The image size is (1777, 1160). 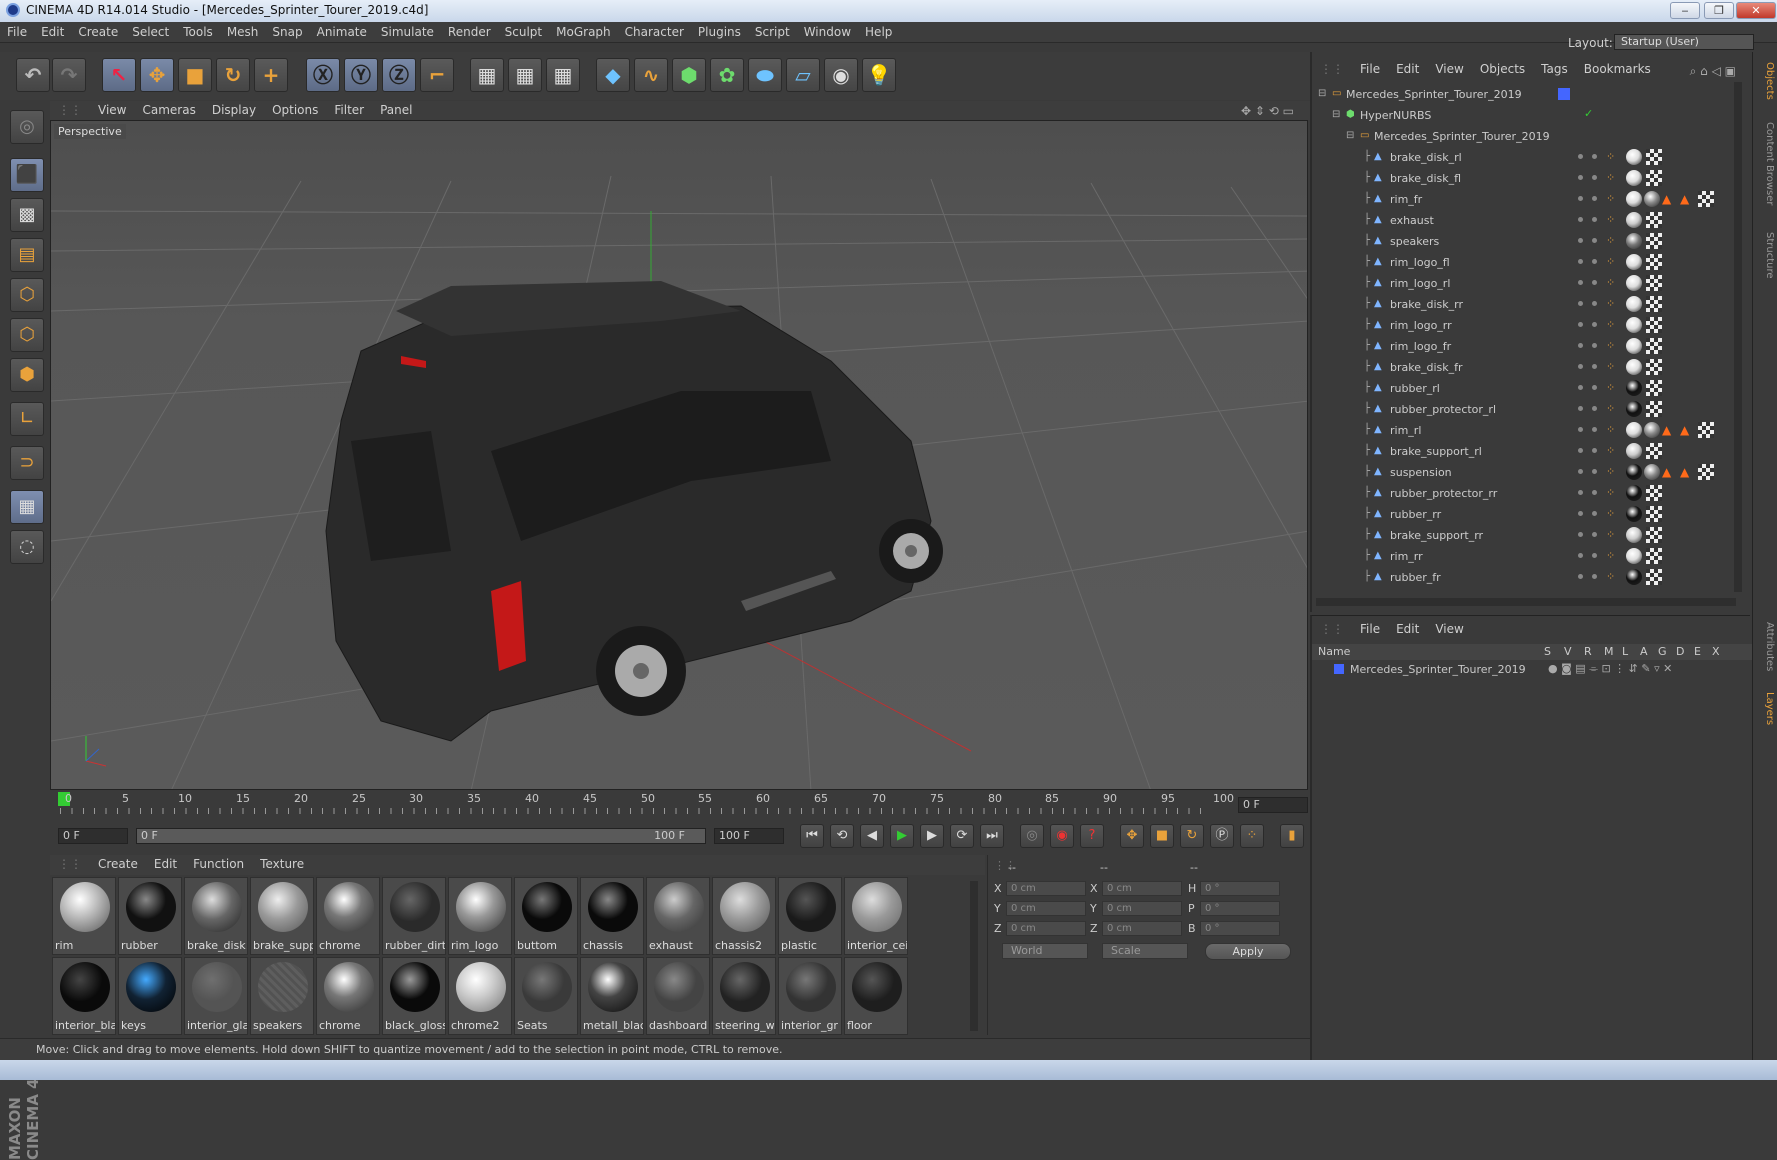 What do you see at coordinates (1142, 888) in the screenshot?
I see `size-x-field: 0 cm` at bounding box center [1142, 888].